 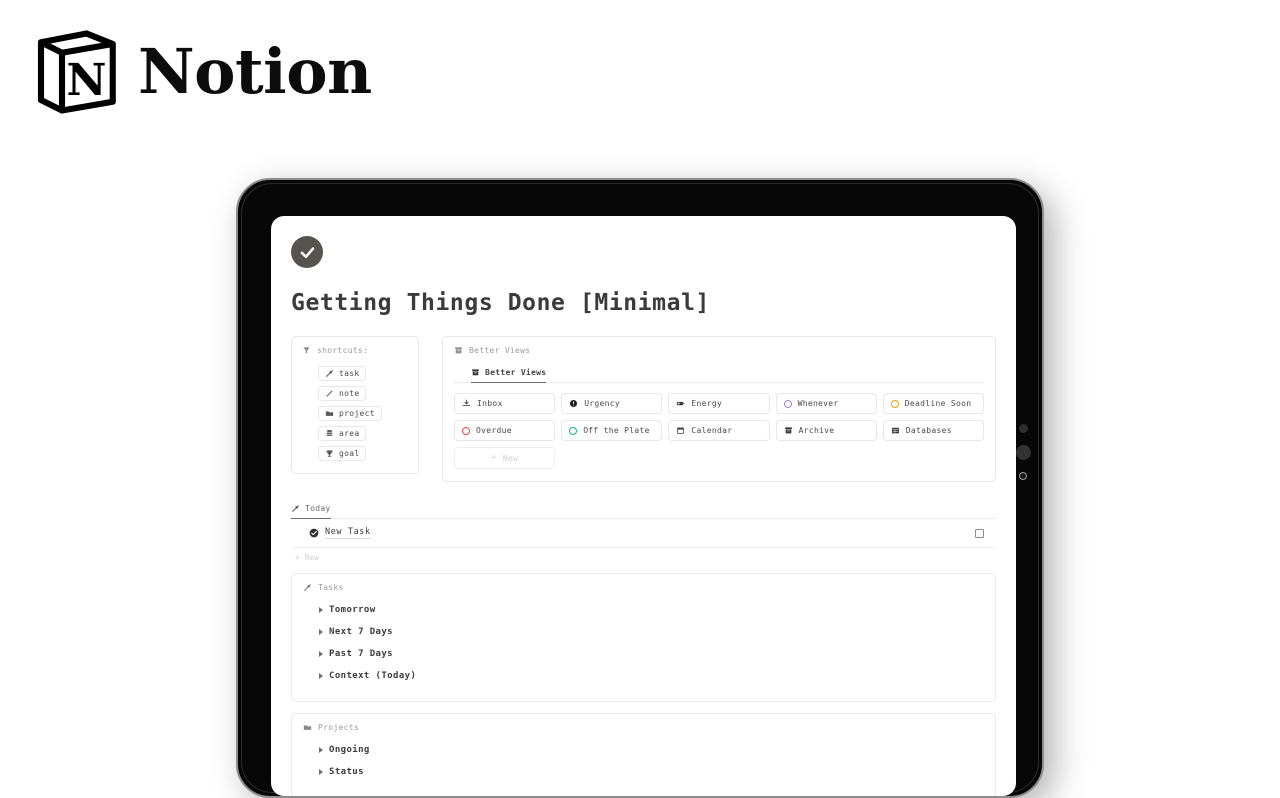 I want to click on tab-today: Today, so click(x=311, y=511).